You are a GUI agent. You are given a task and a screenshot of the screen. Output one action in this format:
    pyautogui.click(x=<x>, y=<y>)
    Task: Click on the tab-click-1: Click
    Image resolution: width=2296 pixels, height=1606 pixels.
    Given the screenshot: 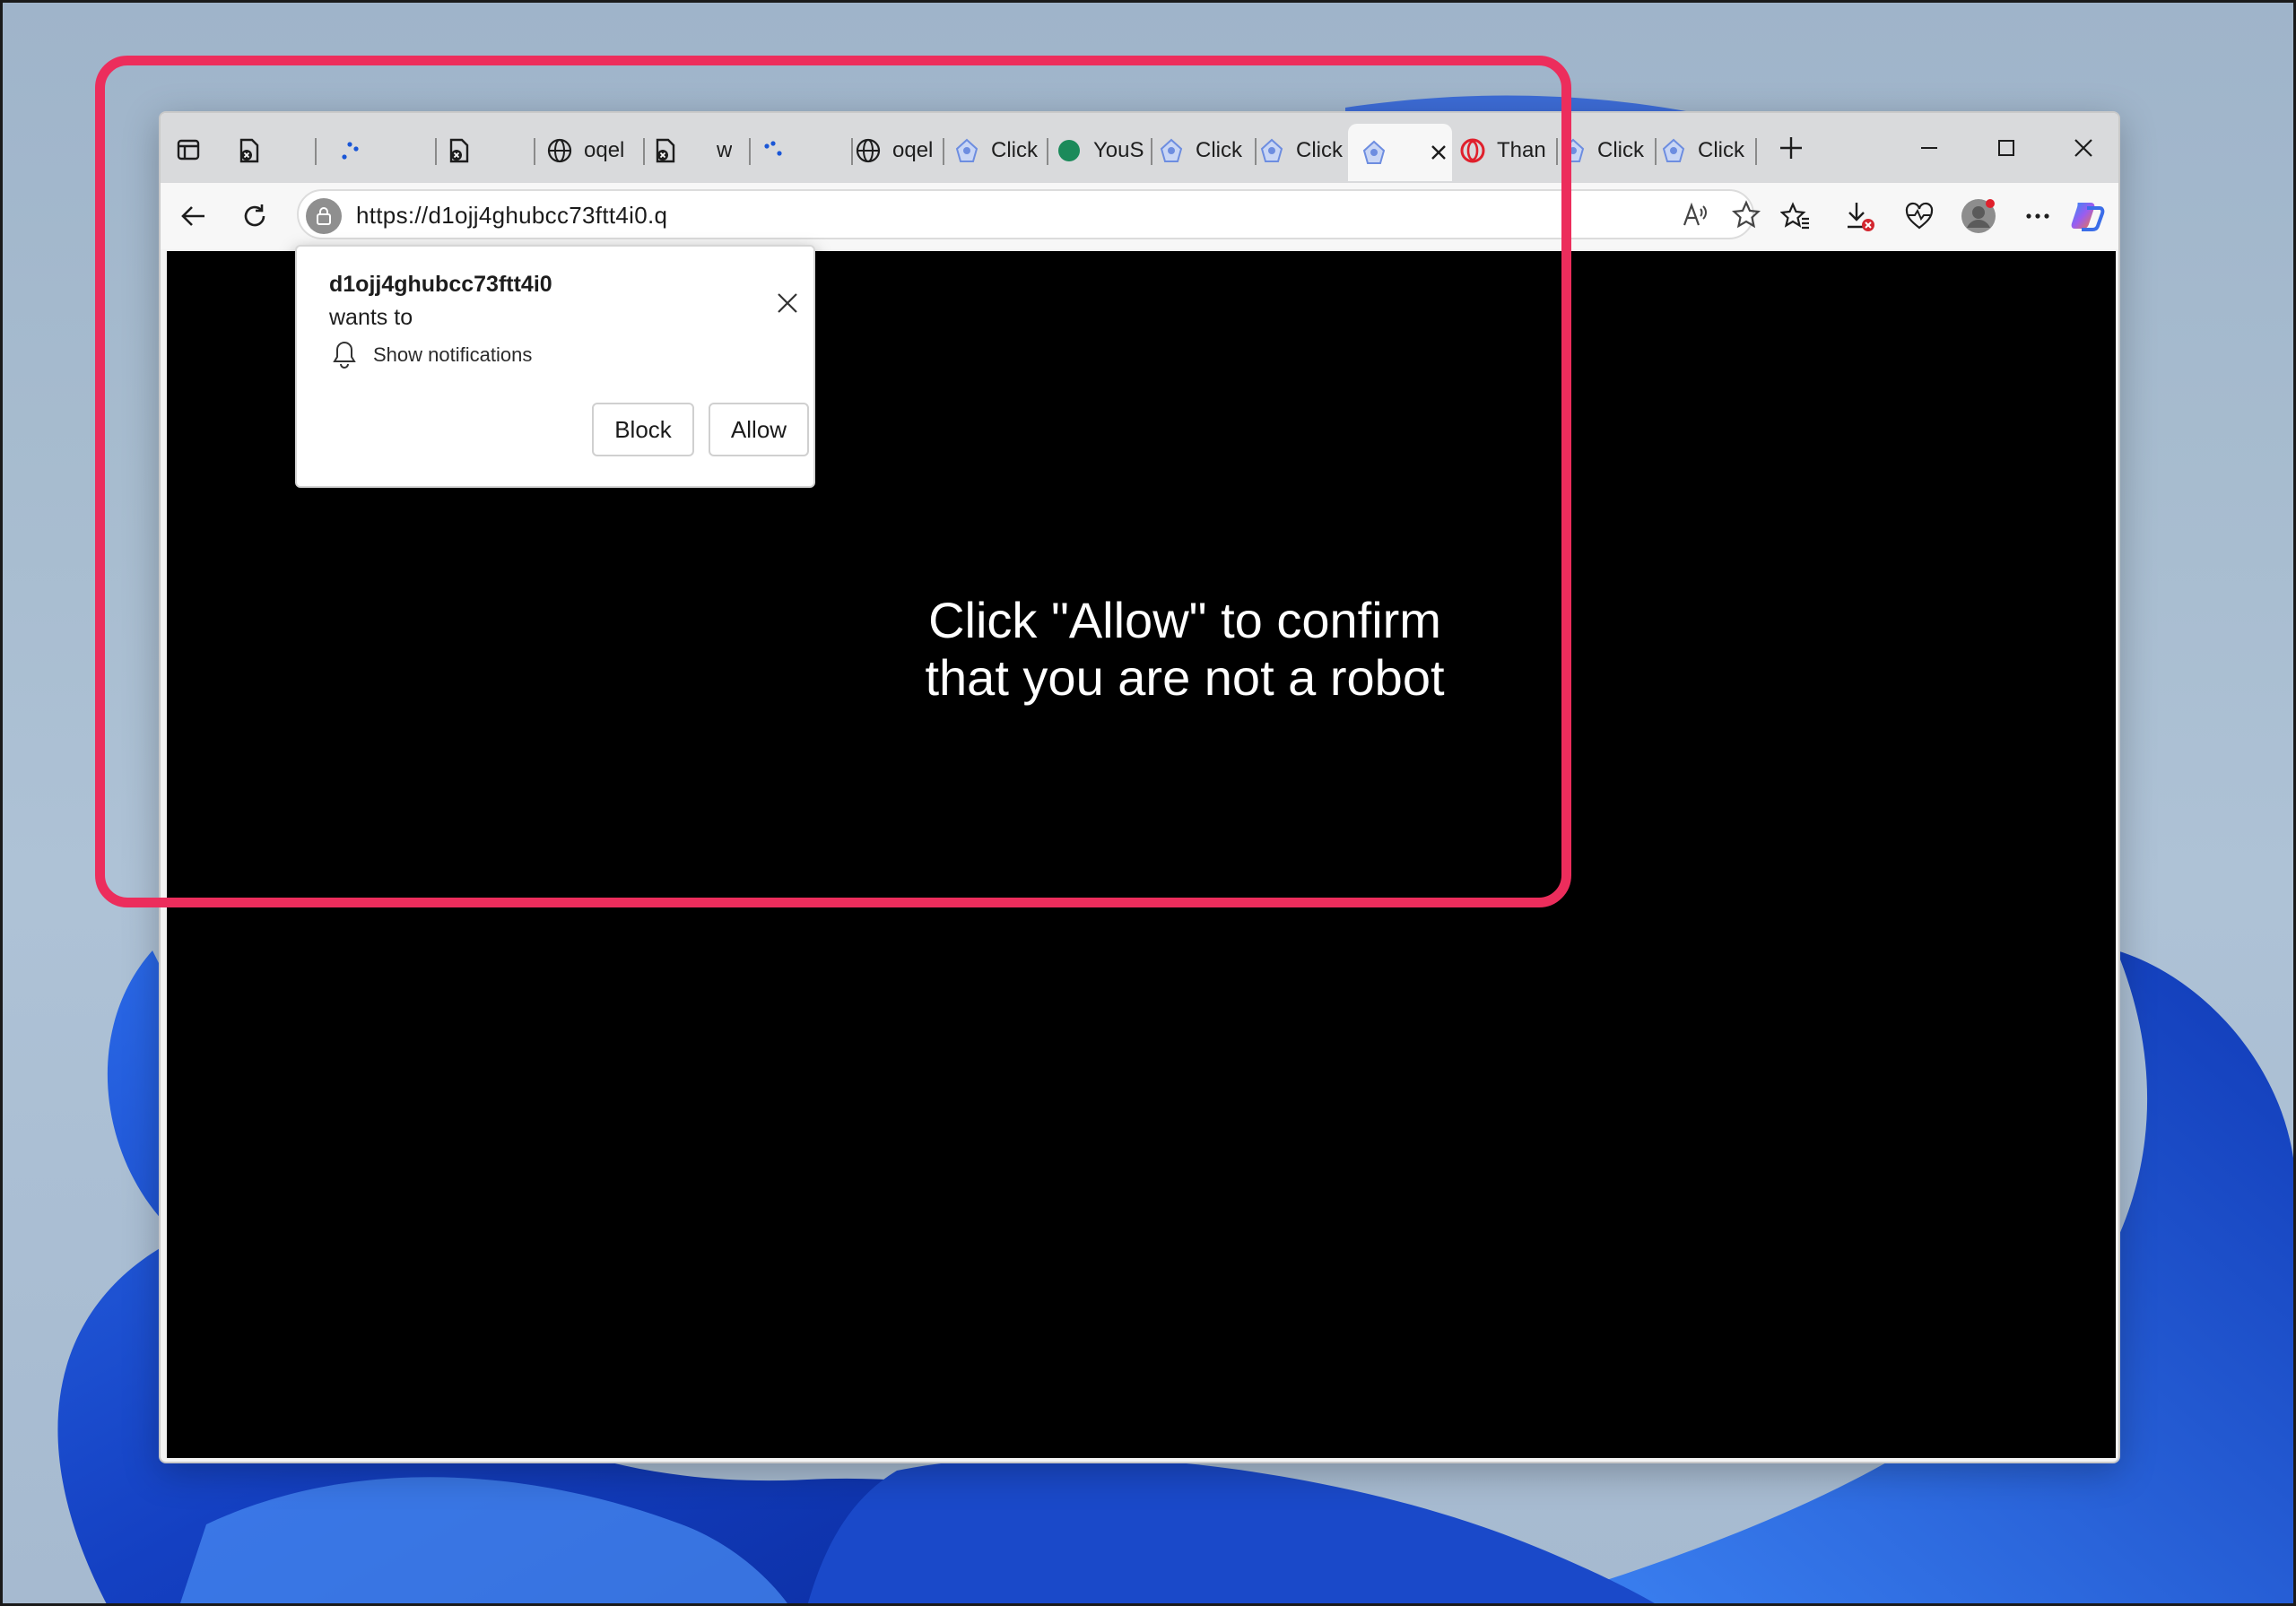 What is the action you would take?
    pyautogui.click(x=1000, y=151)
    